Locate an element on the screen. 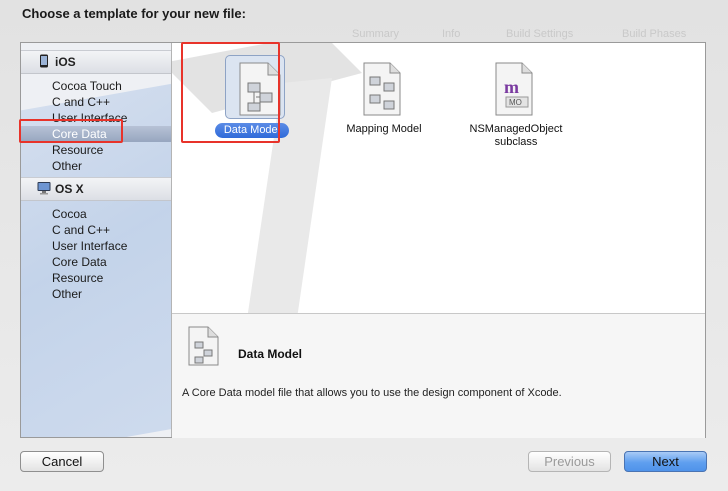 The image size is (728, 491). template-mapping-model: Mapping Model is located at coordinates (384, 103).